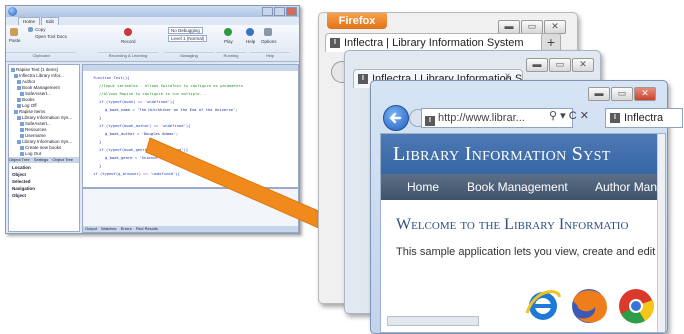 Image resolution: width=684 pixels, height=334 pixels. I want to click on firefox-tab-title: Inflectra | Library Information System, so click(434, 43).